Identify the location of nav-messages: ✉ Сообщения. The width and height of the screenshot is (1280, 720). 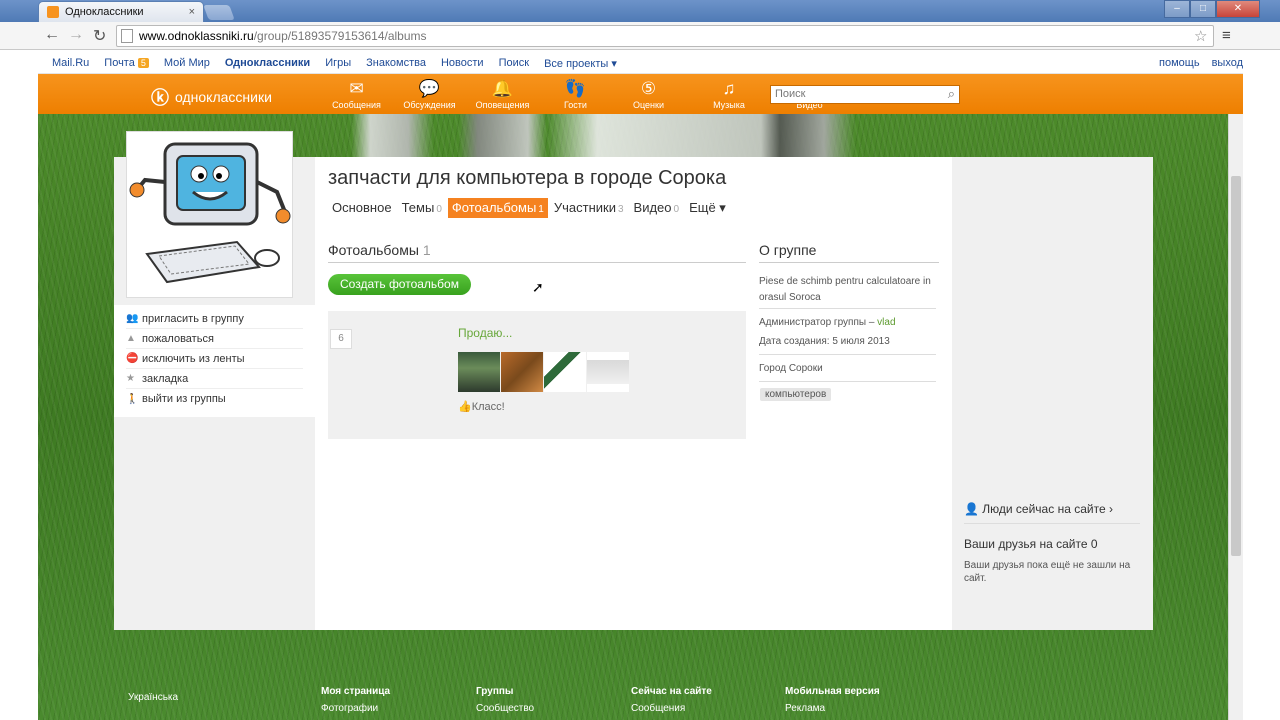
(356, 94).